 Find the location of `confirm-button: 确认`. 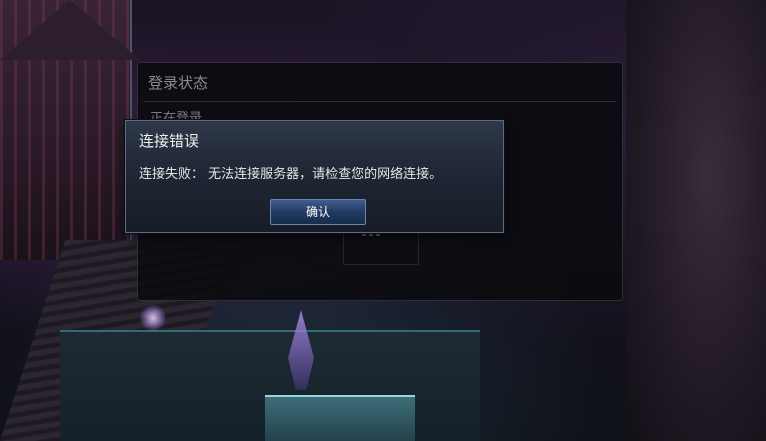

confirm-button: 确认 is located at coordinates (318, 212).